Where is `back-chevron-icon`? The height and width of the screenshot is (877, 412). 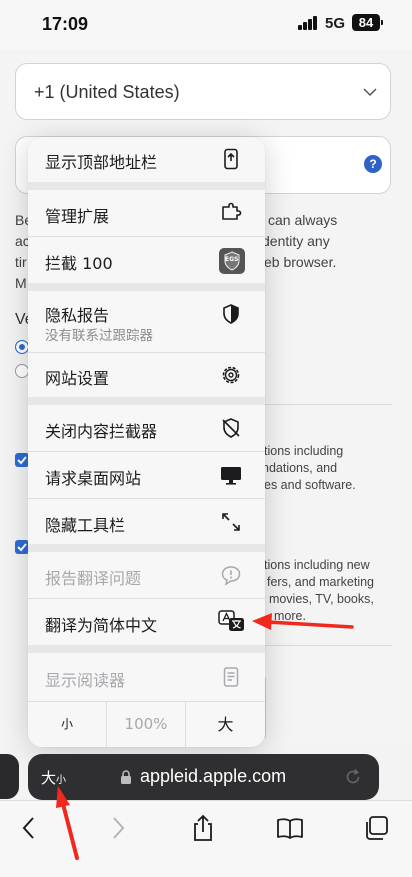 back-chevron-icon is located at coordinates (29, 828).